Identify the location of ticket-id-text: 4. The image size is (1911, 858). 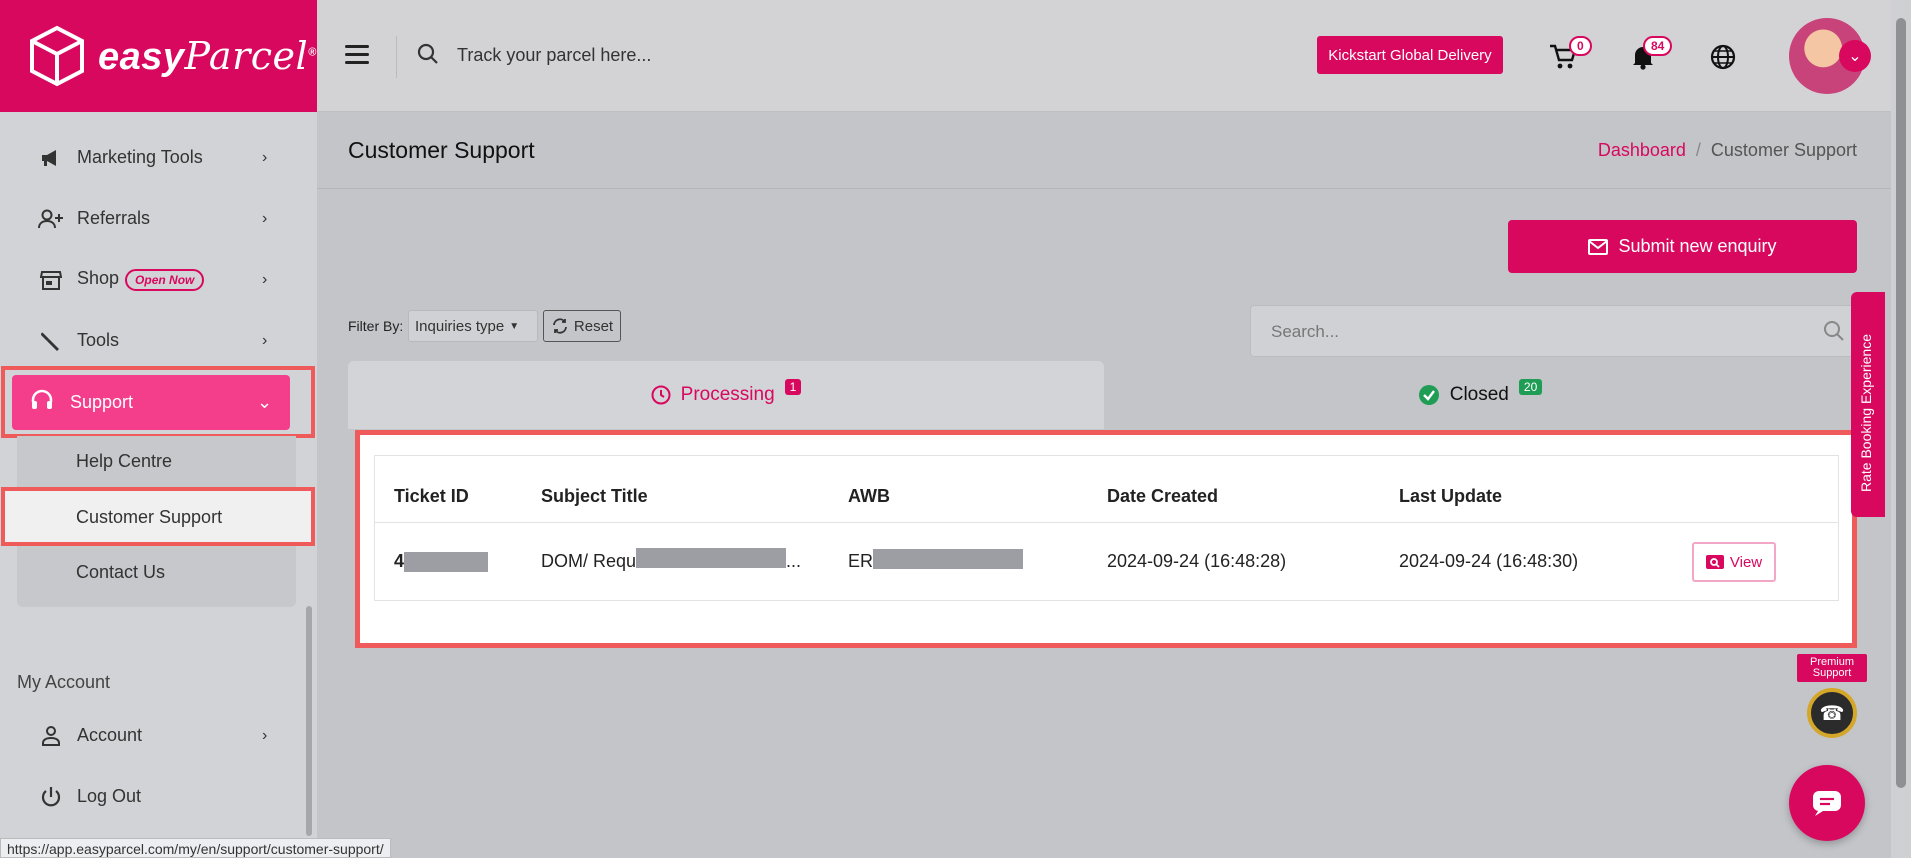
(399, 561).